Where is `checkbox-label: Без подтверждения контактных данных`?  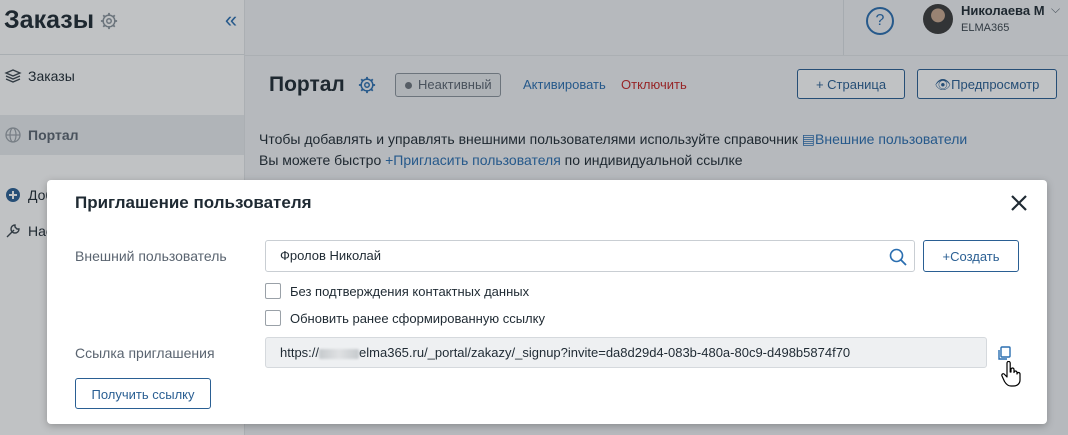
checkbox-label: Без подтверждения контактных данных is located at coordinates (410, 291).